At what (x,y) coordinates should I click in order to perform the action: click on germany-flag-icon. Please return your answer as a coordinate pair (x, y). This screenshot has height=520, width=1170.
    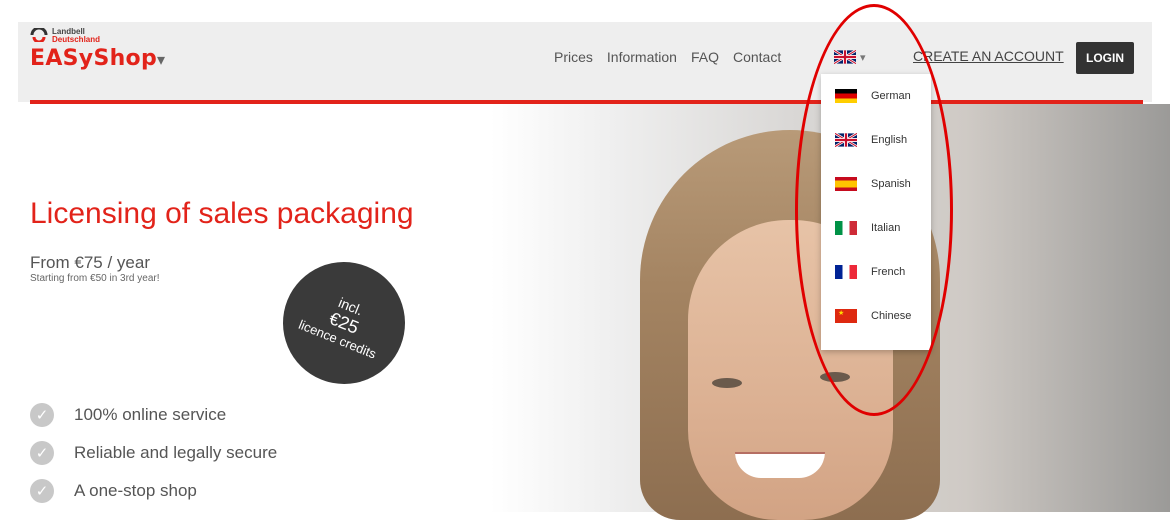
    Looking at the image, I should click on (846, 96).